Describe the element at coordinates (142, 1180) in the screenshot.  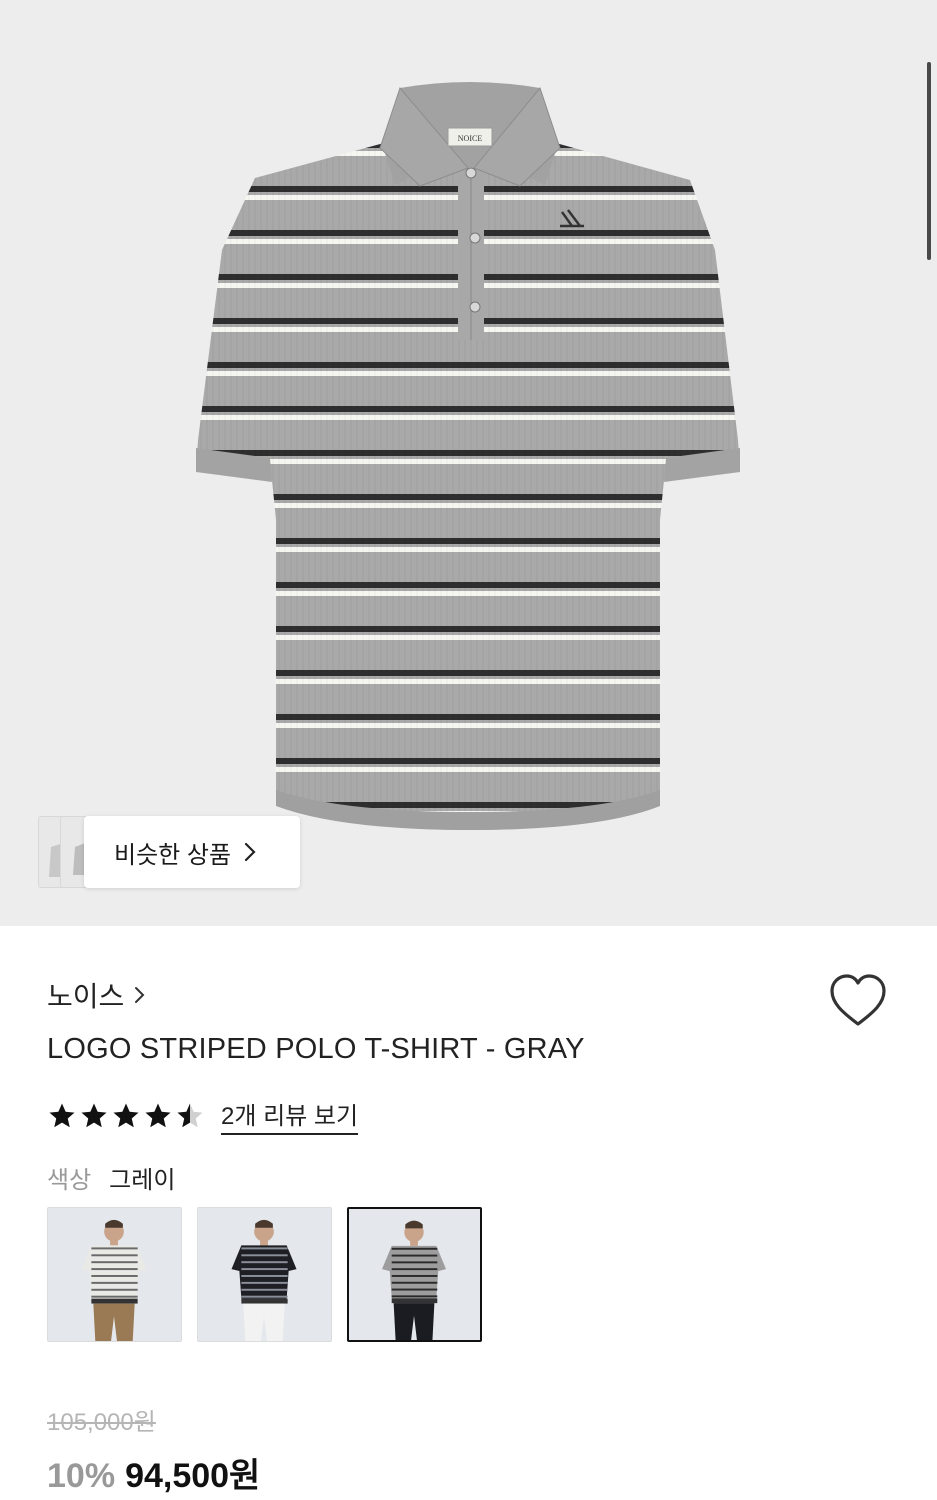
I see `color-value: 그레이` at that location.